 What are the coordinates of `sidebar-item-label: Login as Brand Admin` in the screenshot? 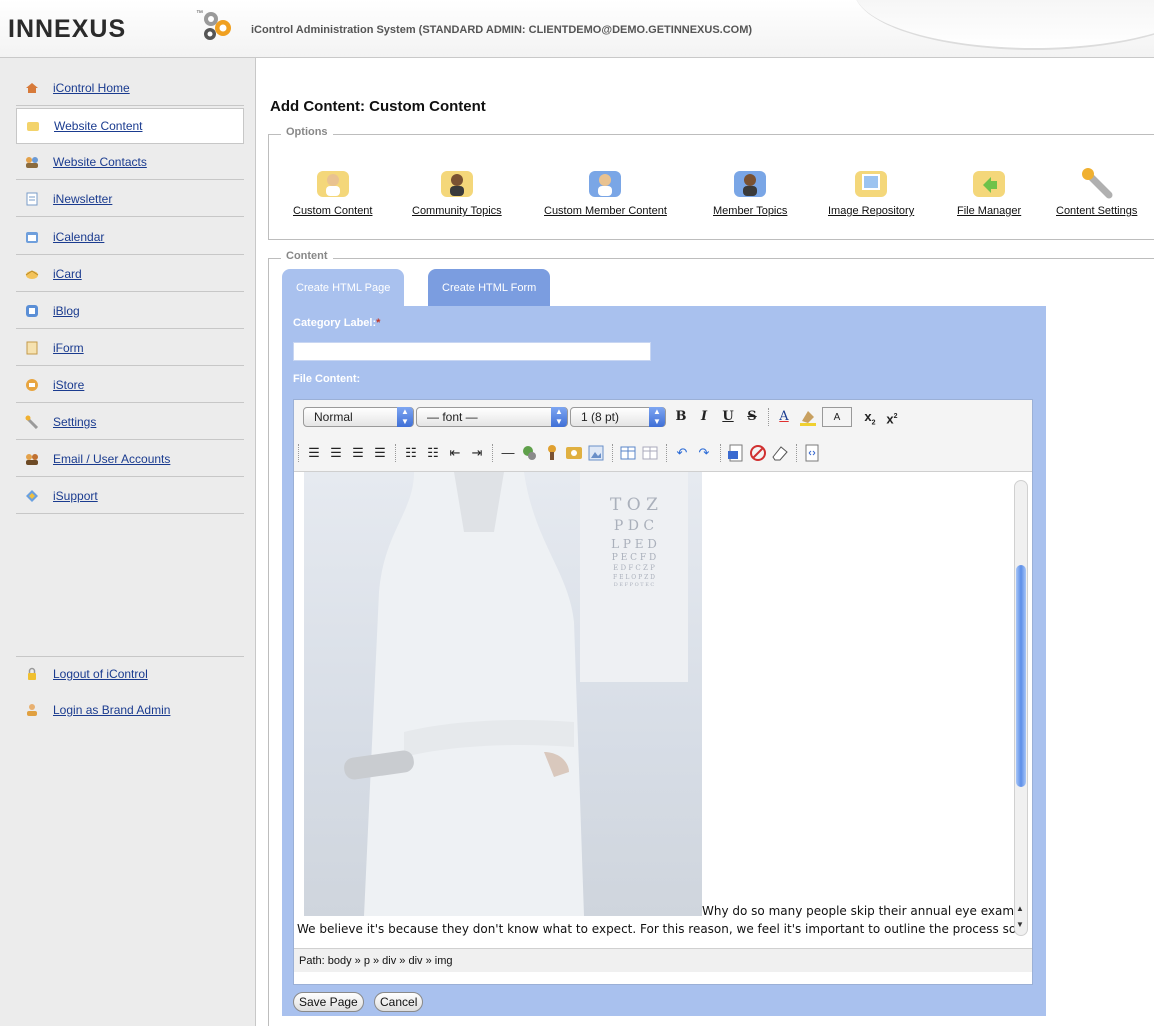 It's located at (111, 710).